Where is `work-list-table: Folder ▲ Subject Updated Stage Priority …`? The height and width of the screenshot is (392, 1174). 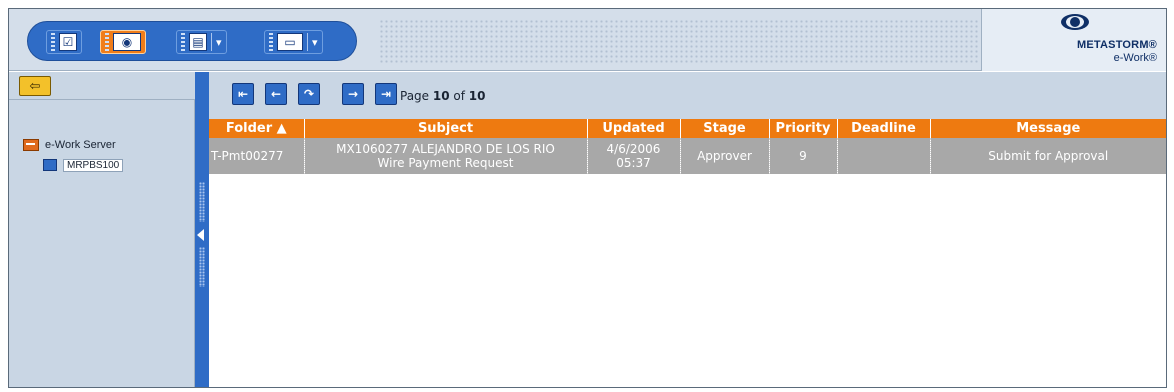 work-list-table: Folder ▲ Subject Updated Stage Priority … is located at coordinates (687, 146).